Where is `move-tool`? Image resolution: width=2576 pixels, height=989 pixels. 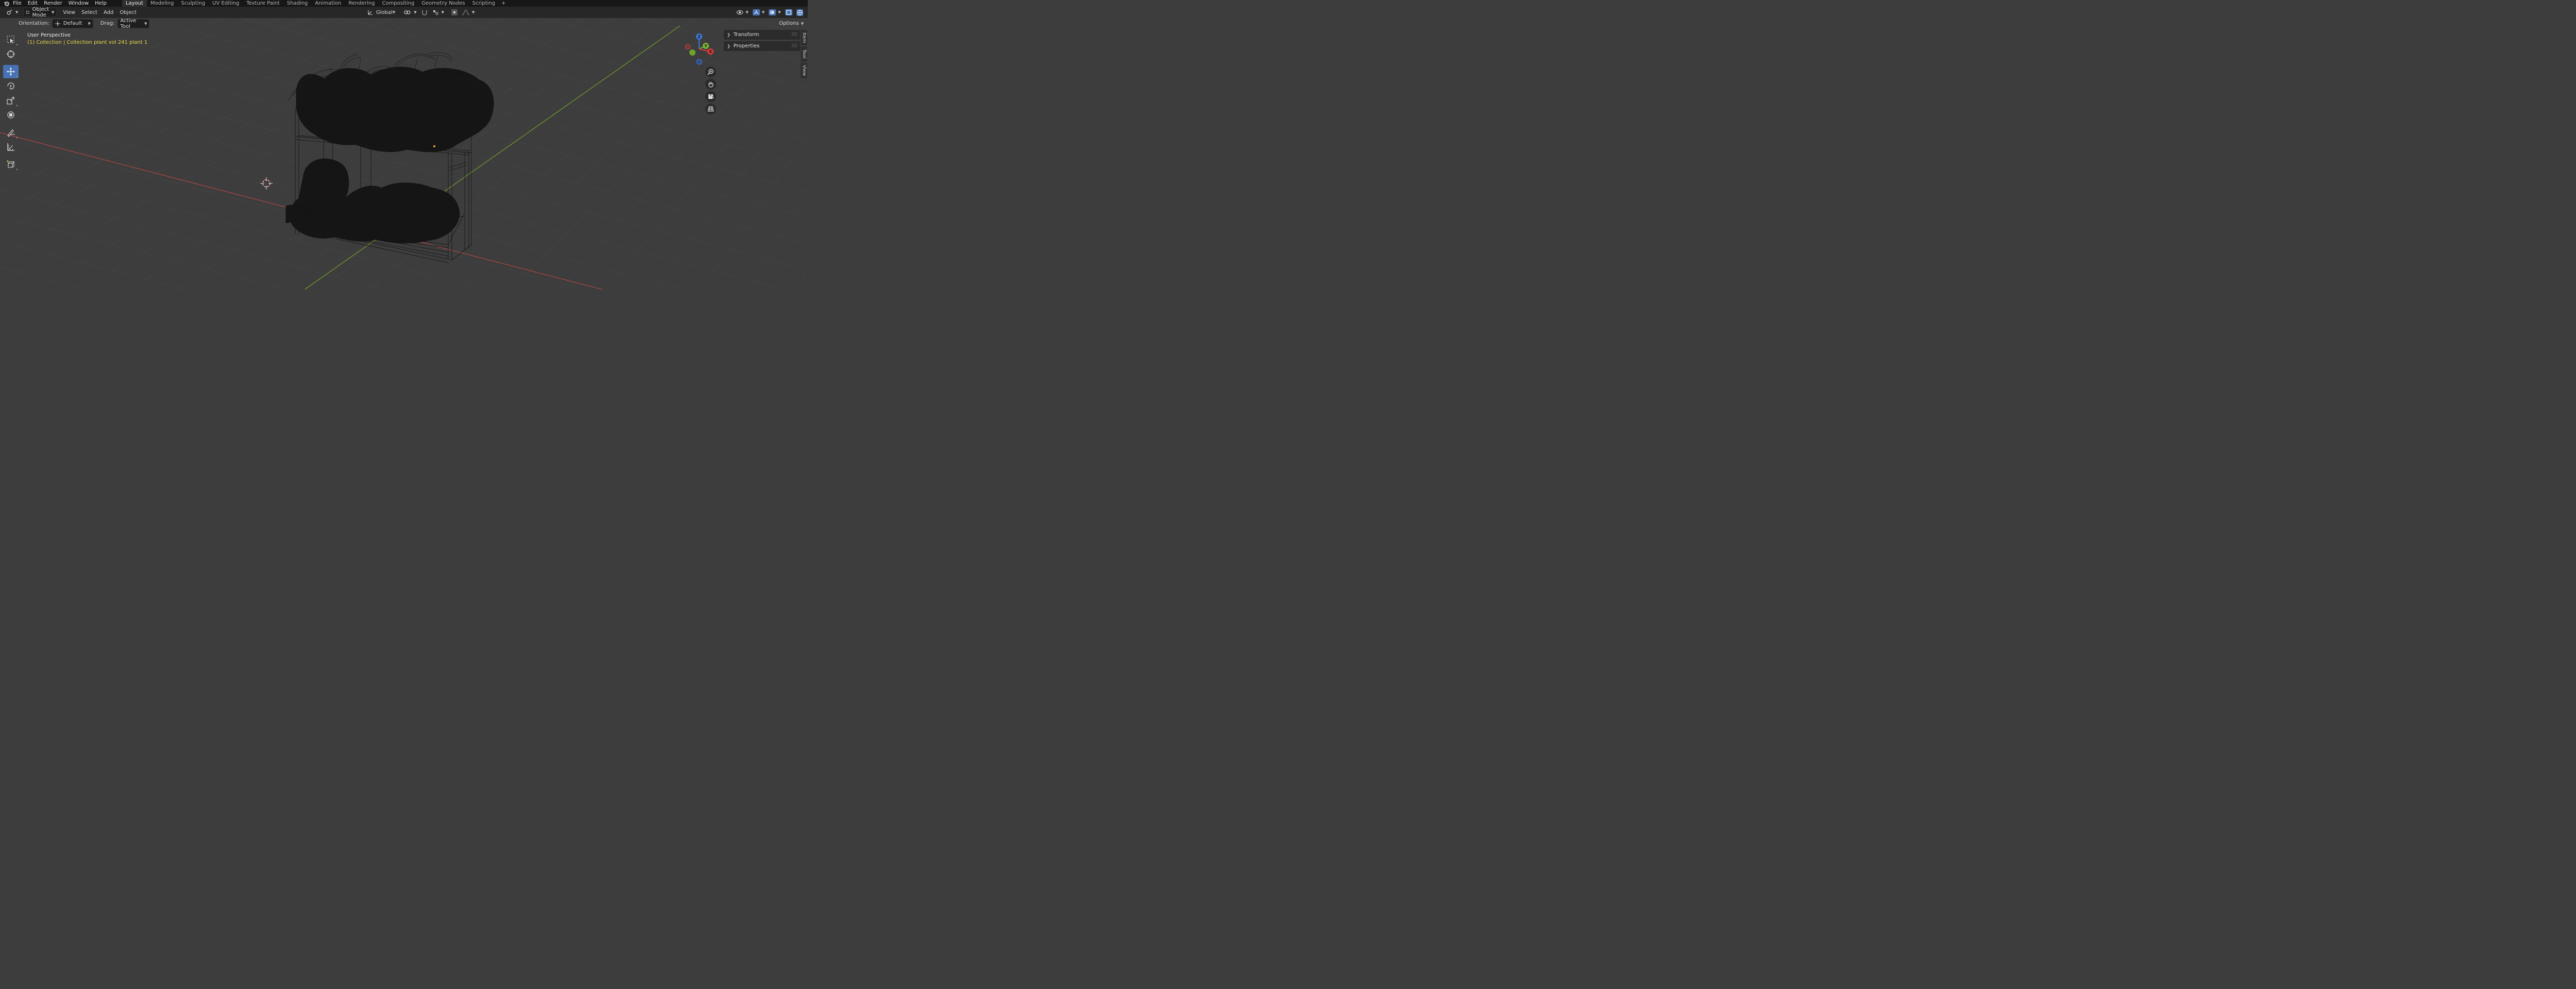
move-tool is located at coordinates (11, 71).